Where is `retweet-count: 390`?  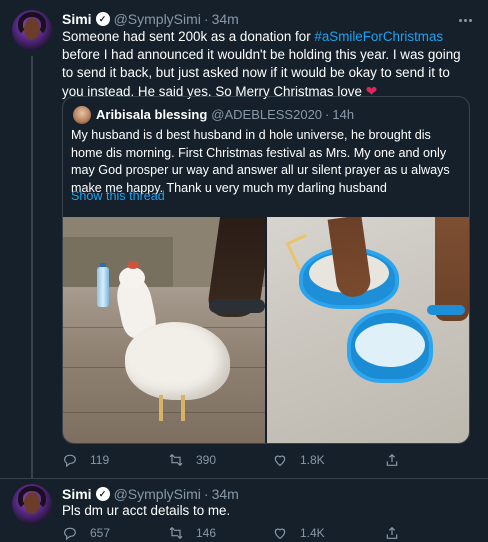
retweet-count: 390 is located at coordinates (206, 460).